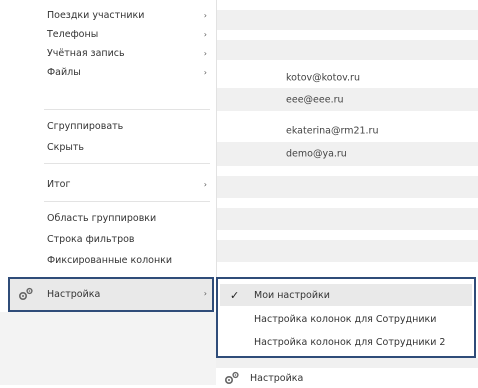 The width and height of the screenshot is (478, 388). What do you see at coordinates (108, 34) in the screenshot?
I see `menu-item-phones: Телефоны ›` at bounding box center [108, 34].